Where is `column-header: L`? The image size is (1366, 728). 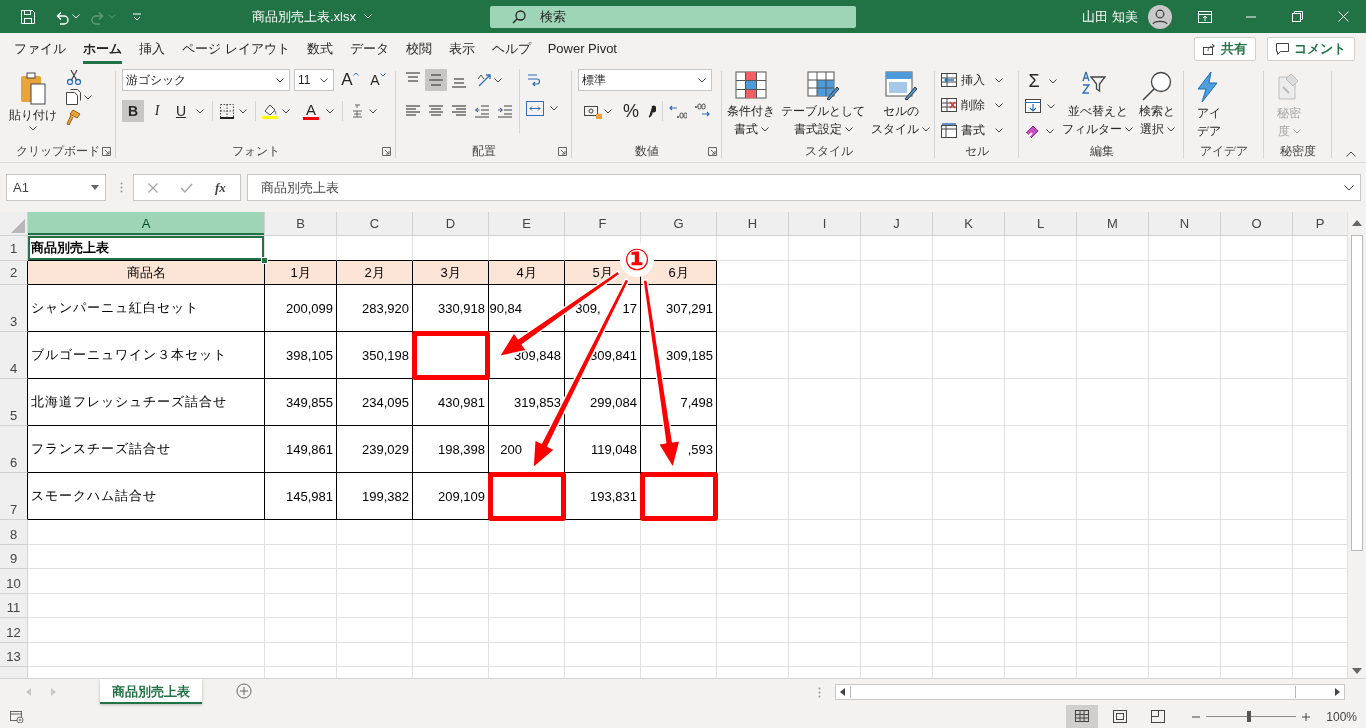
column-header: L is located at coordinates (1041, 224).